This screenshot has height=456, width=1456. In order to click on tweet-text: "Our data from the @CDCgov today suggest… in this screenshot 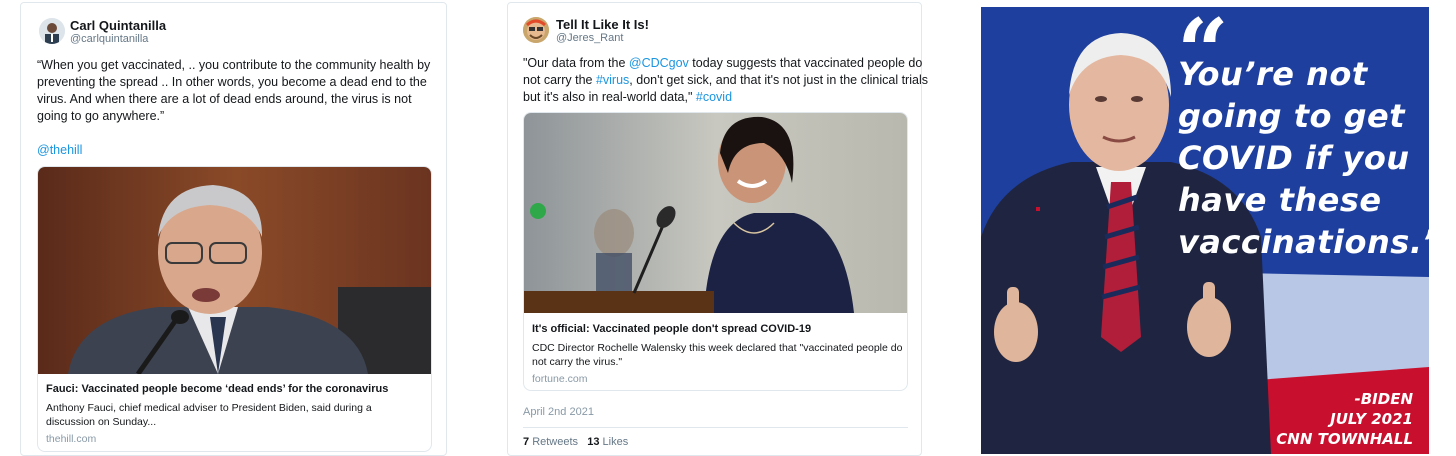, I will do `click(725, 80)`.